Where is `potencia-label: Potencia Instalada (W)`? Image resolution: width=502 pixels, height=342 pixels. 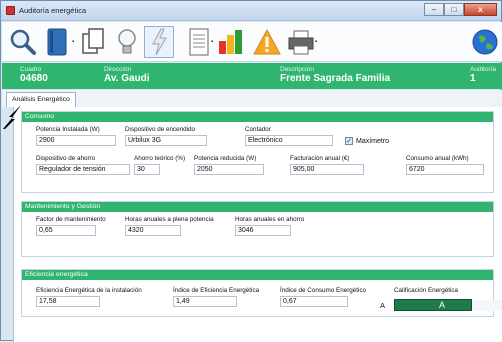 potencia-label: Potencia Instalada (W) is located at coordinates (68, 129).